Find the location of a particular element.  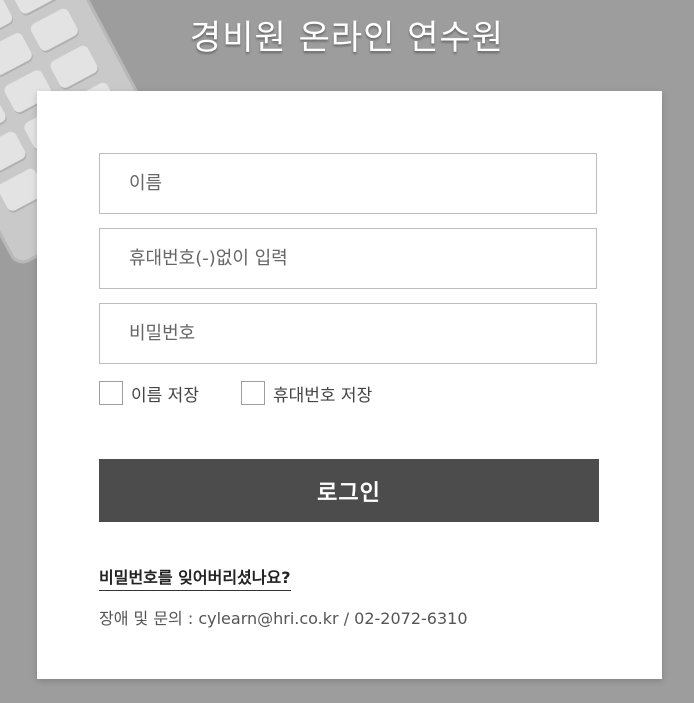

phone-input is located at coordinates (348, 258).